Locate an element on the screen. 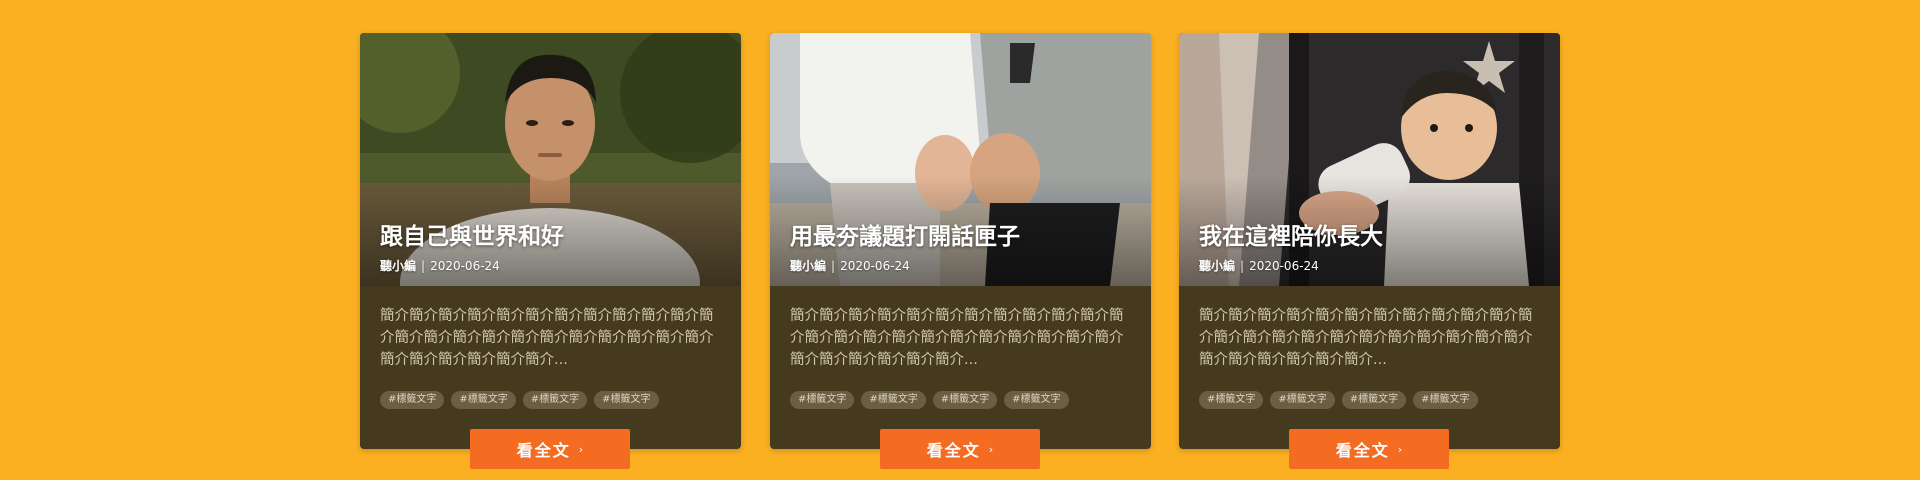 This screenshot has width=1920, height=480. article-title: 跟自己與世界和好 is located at coordinates (472, 237).